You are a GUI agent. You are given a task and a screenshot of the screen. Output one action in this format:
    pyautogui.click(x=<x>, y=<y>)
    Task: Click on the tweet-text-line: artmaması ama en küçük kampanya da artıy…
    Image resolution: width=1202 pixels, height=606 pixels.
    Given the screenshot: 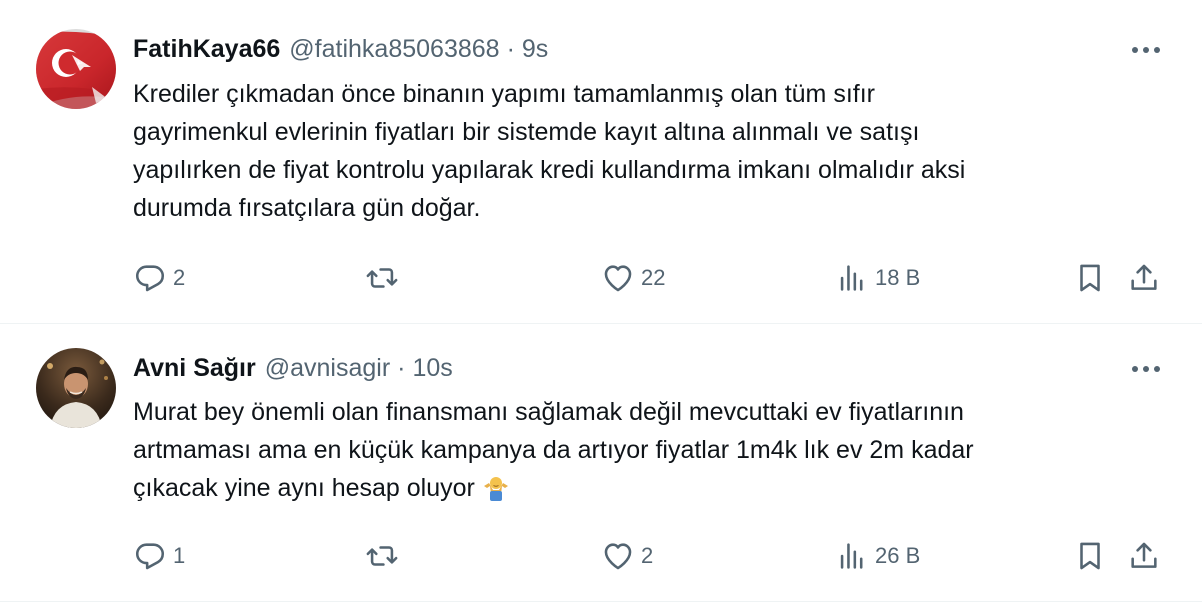 What is the action you would take?
    pyautogui.click(x=553, y=450)
    